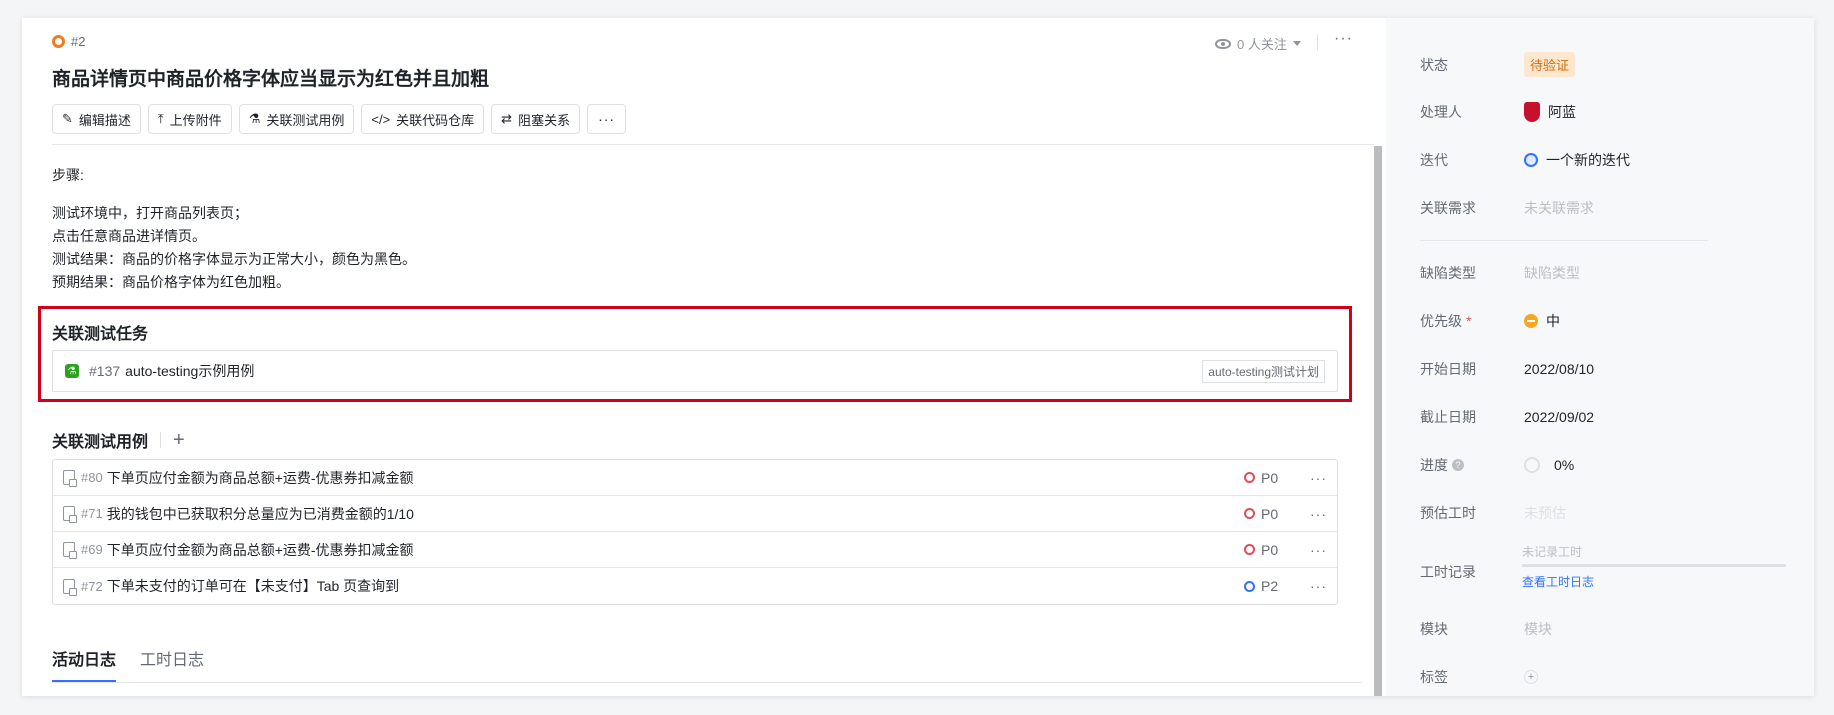 The height and width of the screenshot is (715, 1834). Describe the element at coordinates (1559, 369) in the screenshot. I see `field-value: 2022/08/10` at that location.